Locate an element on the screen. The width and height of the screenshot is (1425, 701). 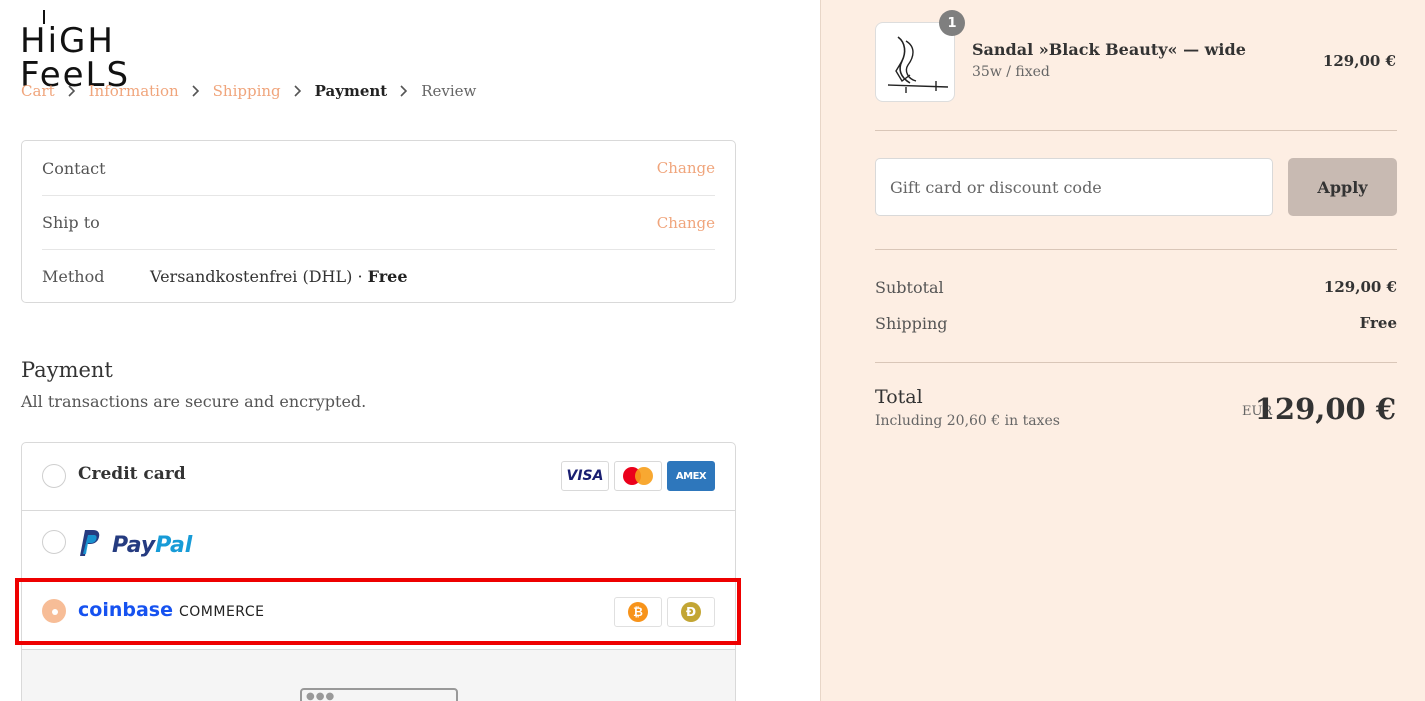
breadcrumb-cart: Cart is located at coordinates (38, 91).